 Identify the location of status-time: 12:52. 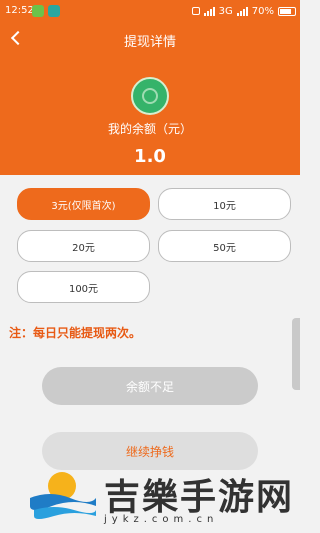
(19, 10).